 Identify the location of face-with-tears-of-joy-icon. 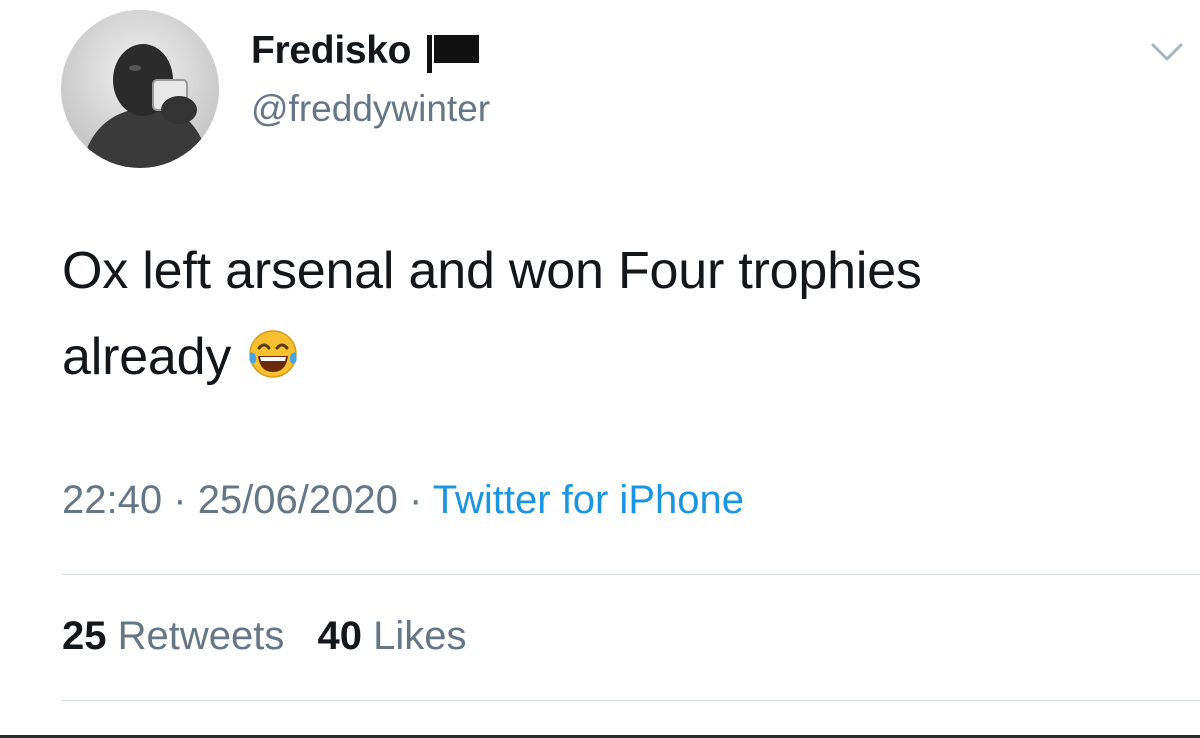
(273, 350).